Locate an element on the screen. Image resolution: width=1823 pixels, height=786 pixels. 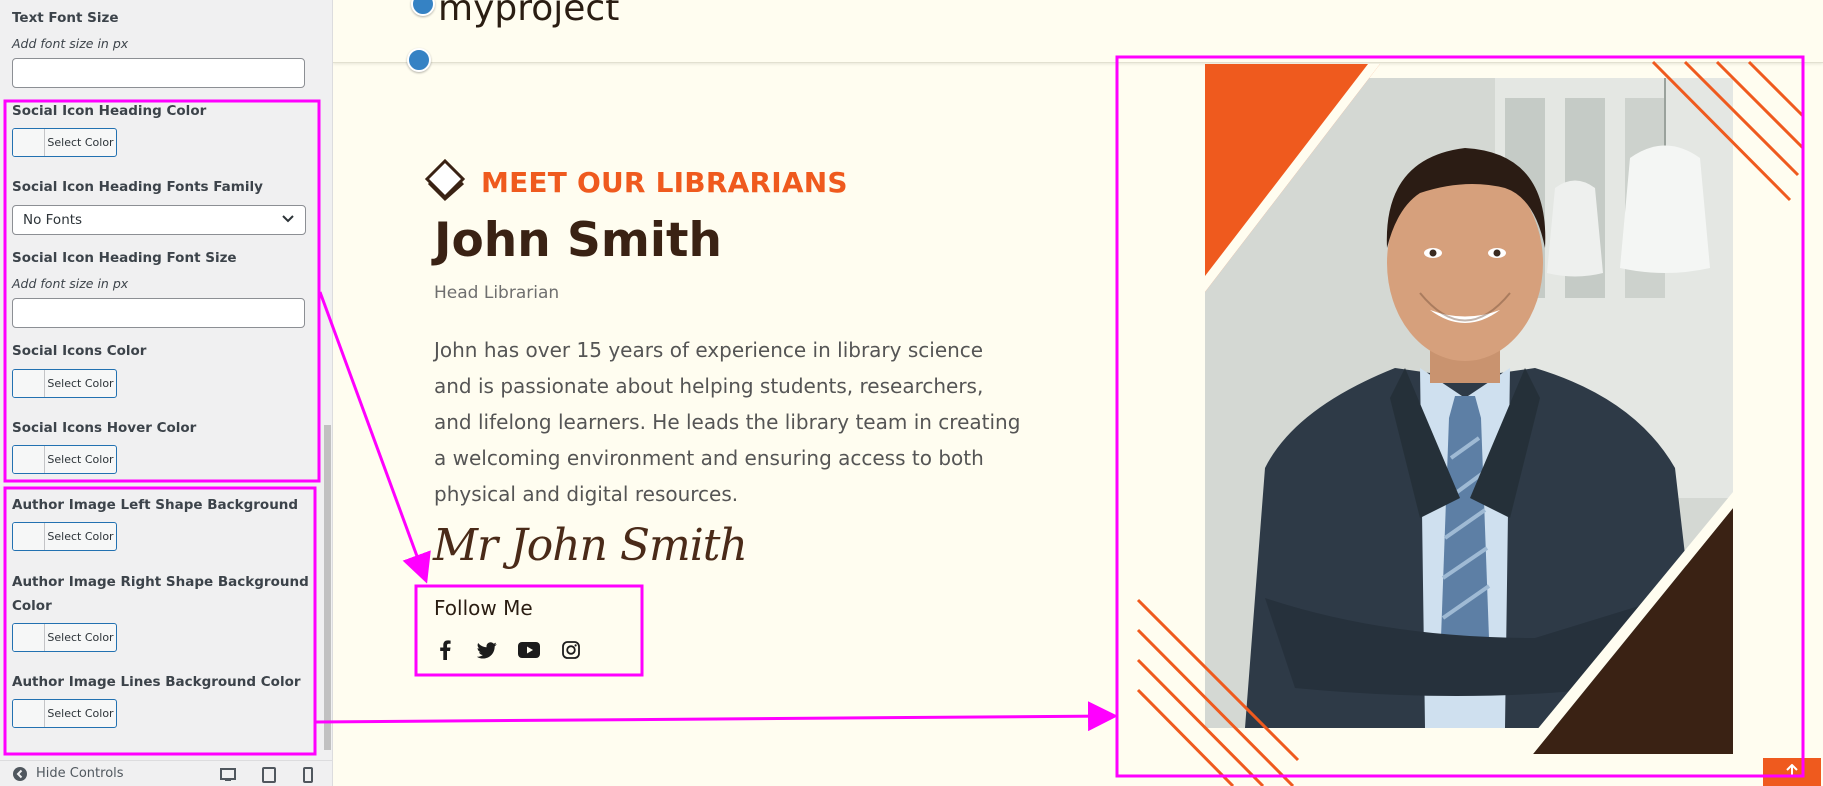
chevron-down-icon is located at coordinates (288, 220).